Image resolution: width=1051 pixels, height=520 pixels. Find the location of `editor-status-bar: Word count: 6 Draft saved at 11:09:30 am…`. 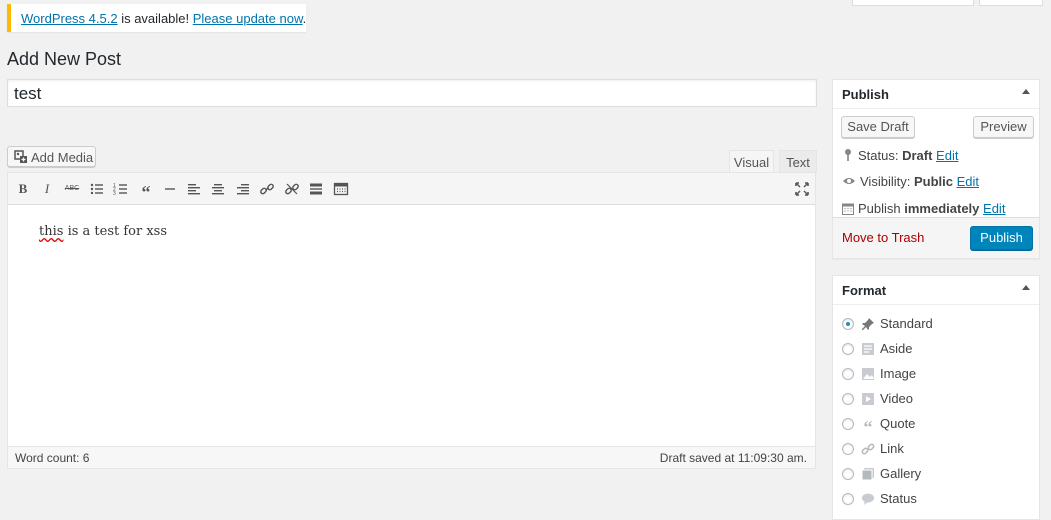

editor-status-bar: Word count: 6 Draft saved at 11:09:30 am… is located at coordinates (411, 457).